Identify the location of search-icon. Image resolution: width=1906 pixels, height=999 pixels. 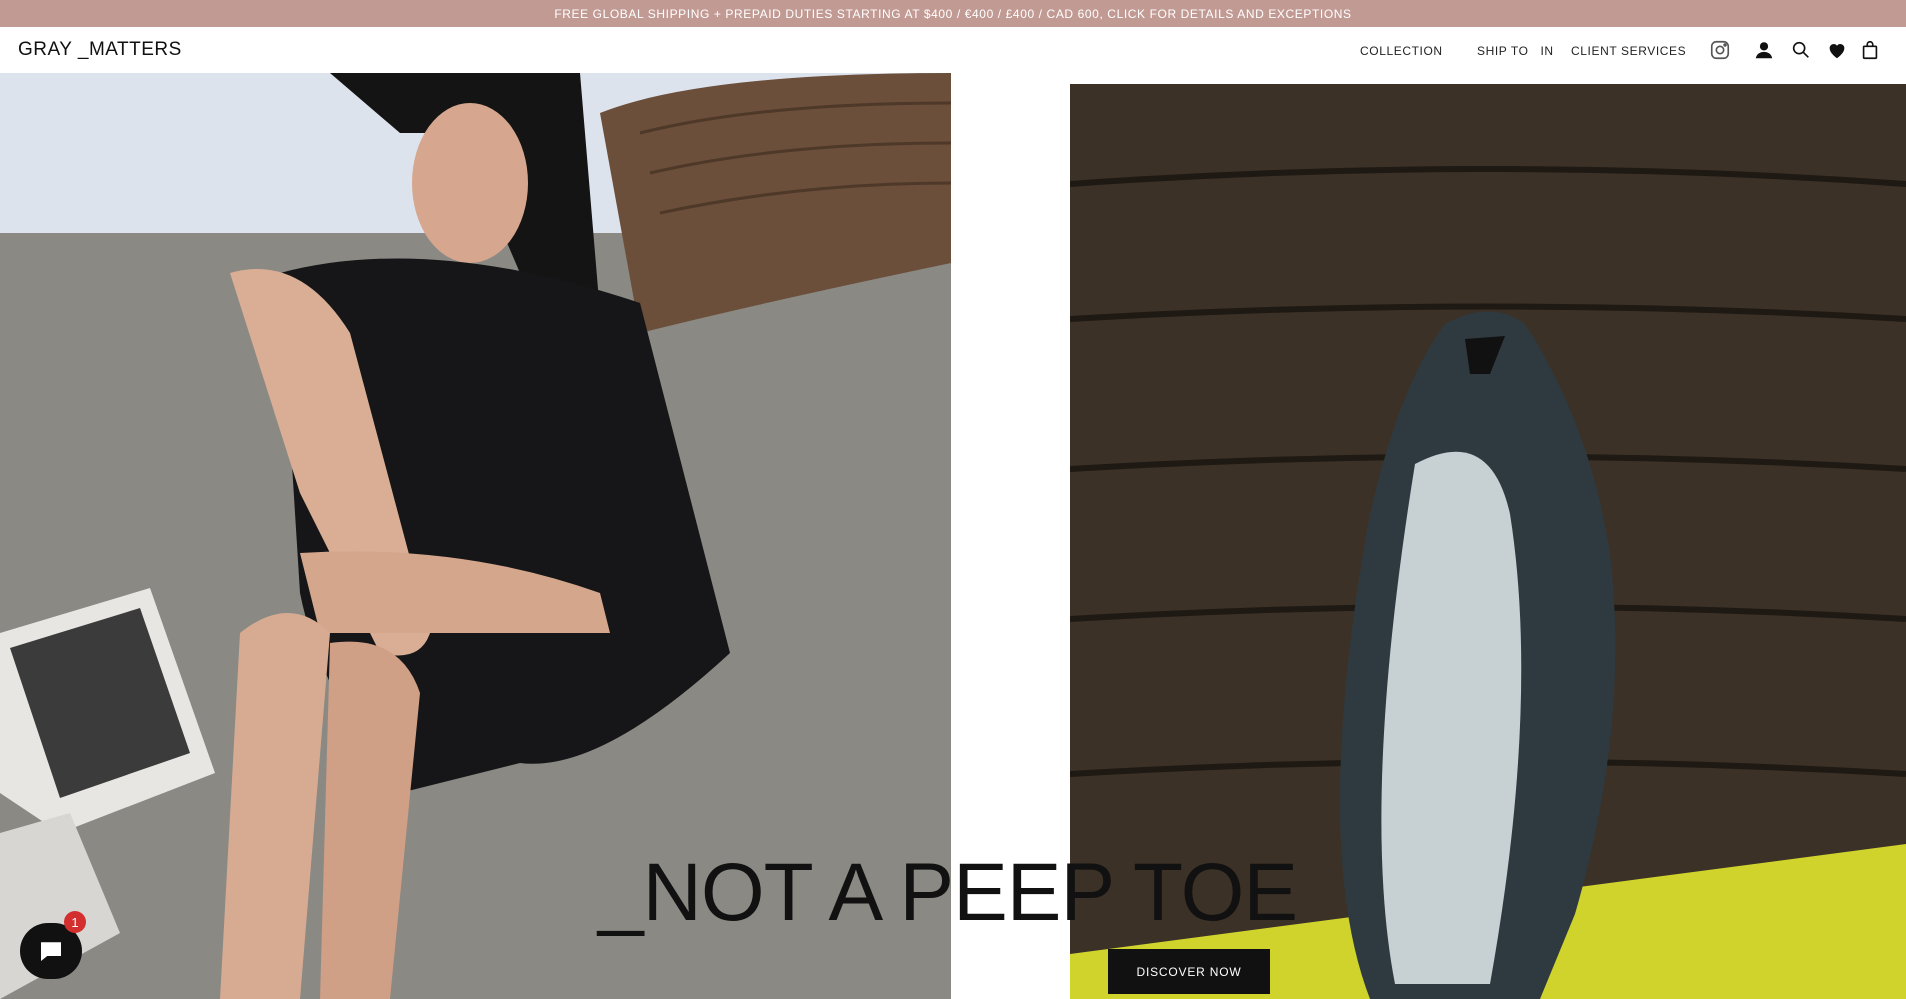
(1801, 50).